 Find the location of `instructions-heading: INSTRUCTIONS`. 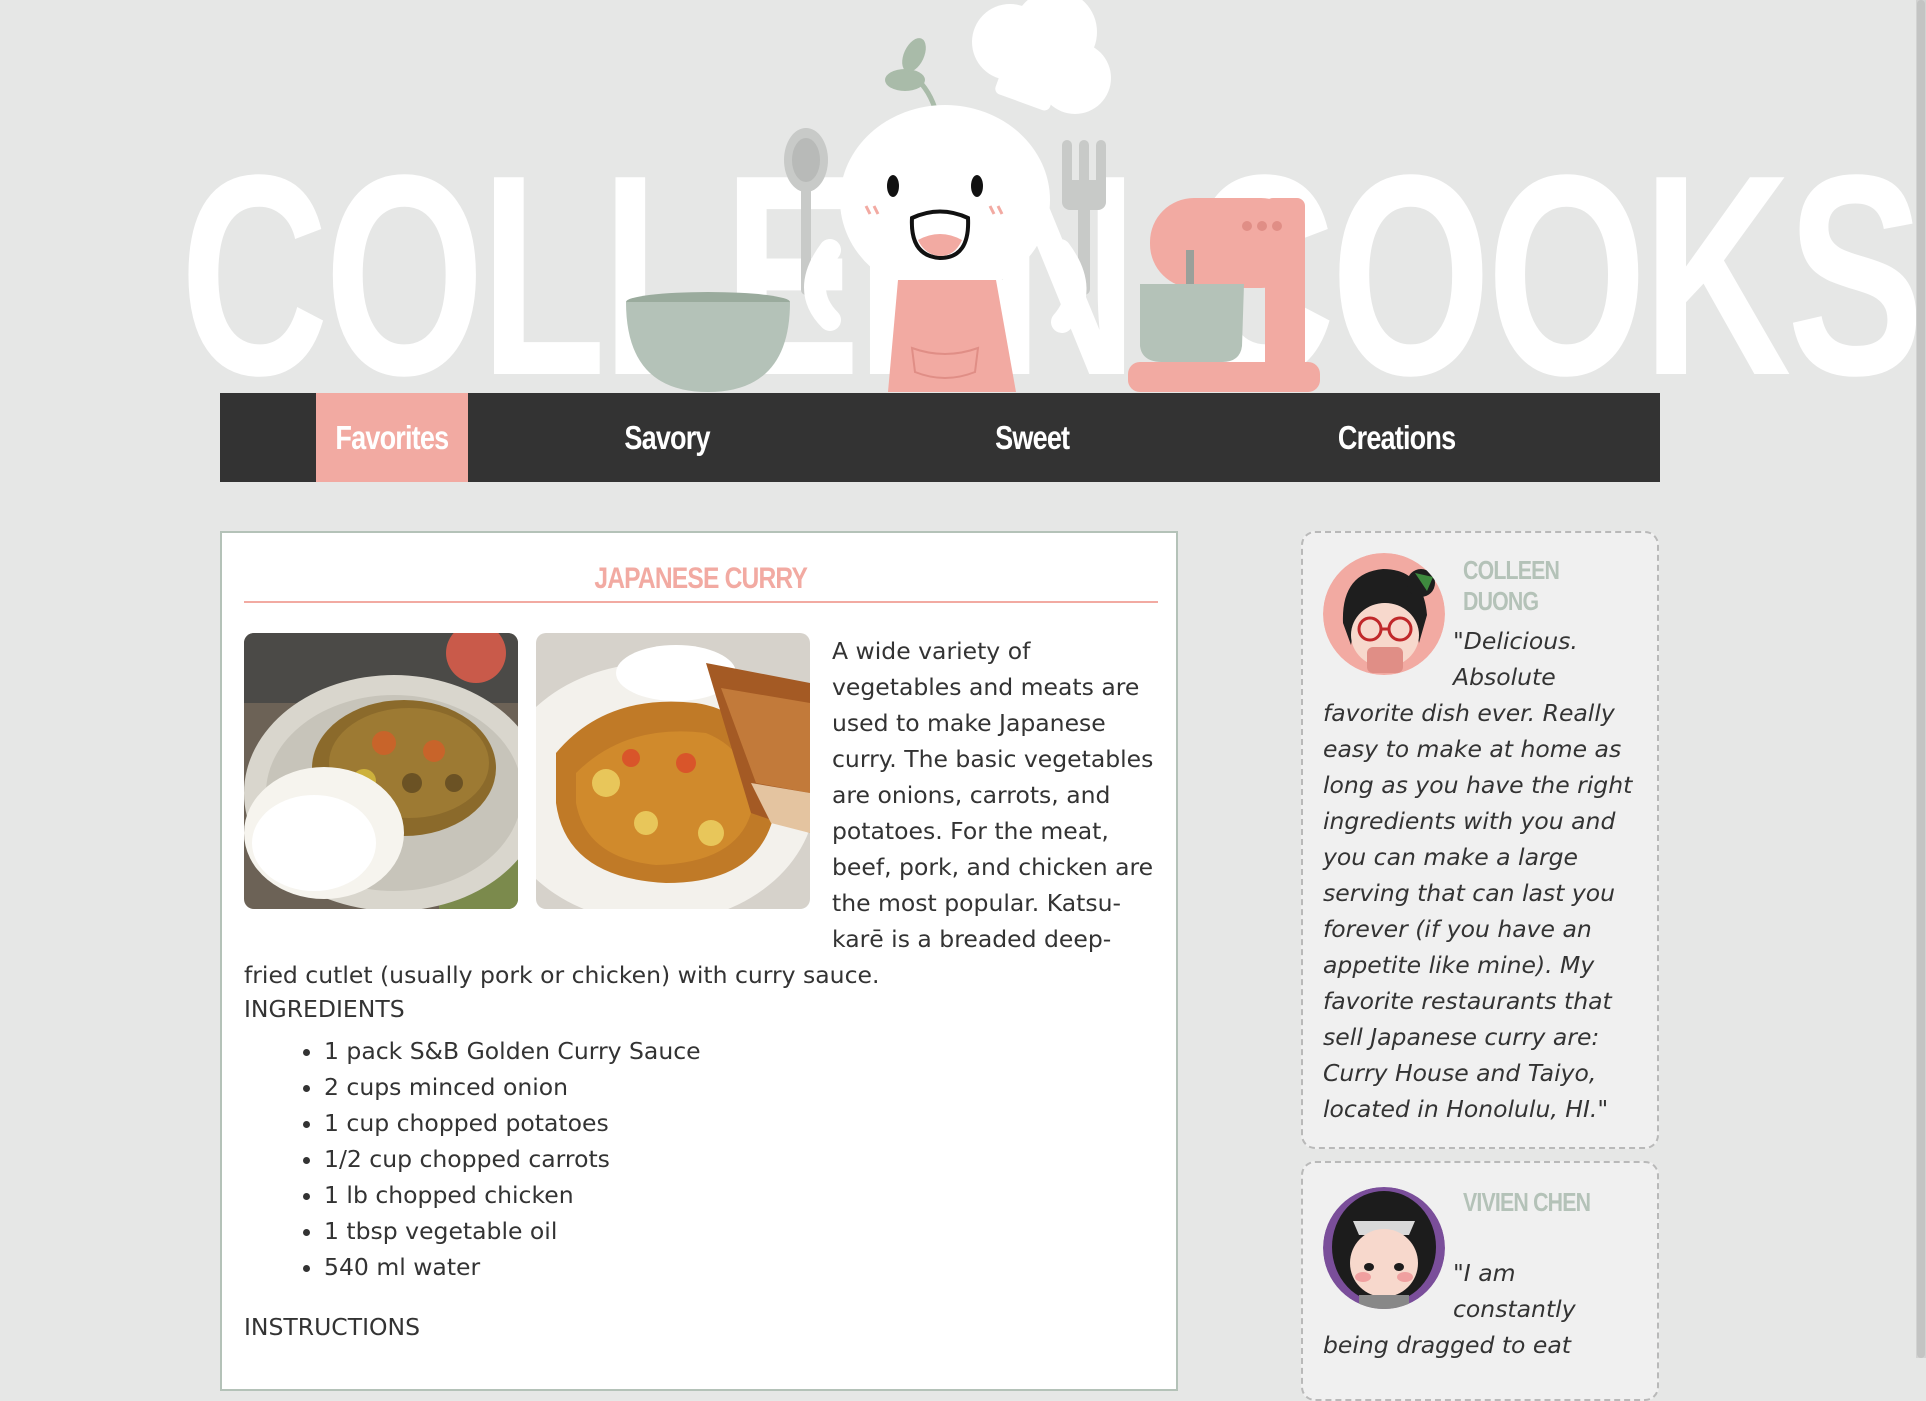

instructions-heading: INSTRUCTIONS is located at coordinates (332, 1327).